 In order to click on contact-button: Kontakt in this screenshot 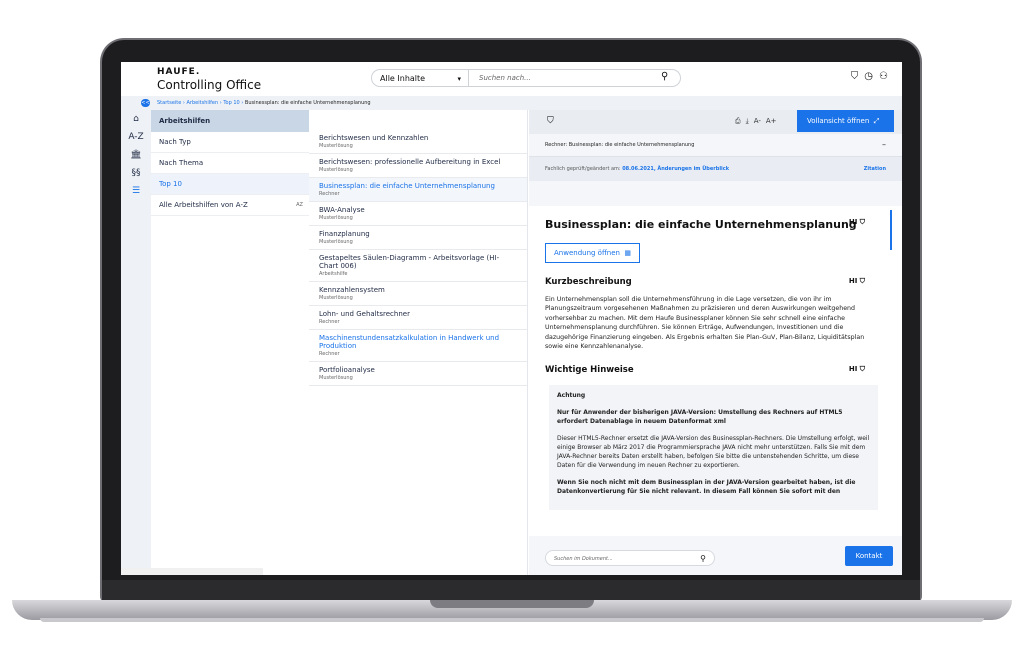, I will do `click(869, 556)`.